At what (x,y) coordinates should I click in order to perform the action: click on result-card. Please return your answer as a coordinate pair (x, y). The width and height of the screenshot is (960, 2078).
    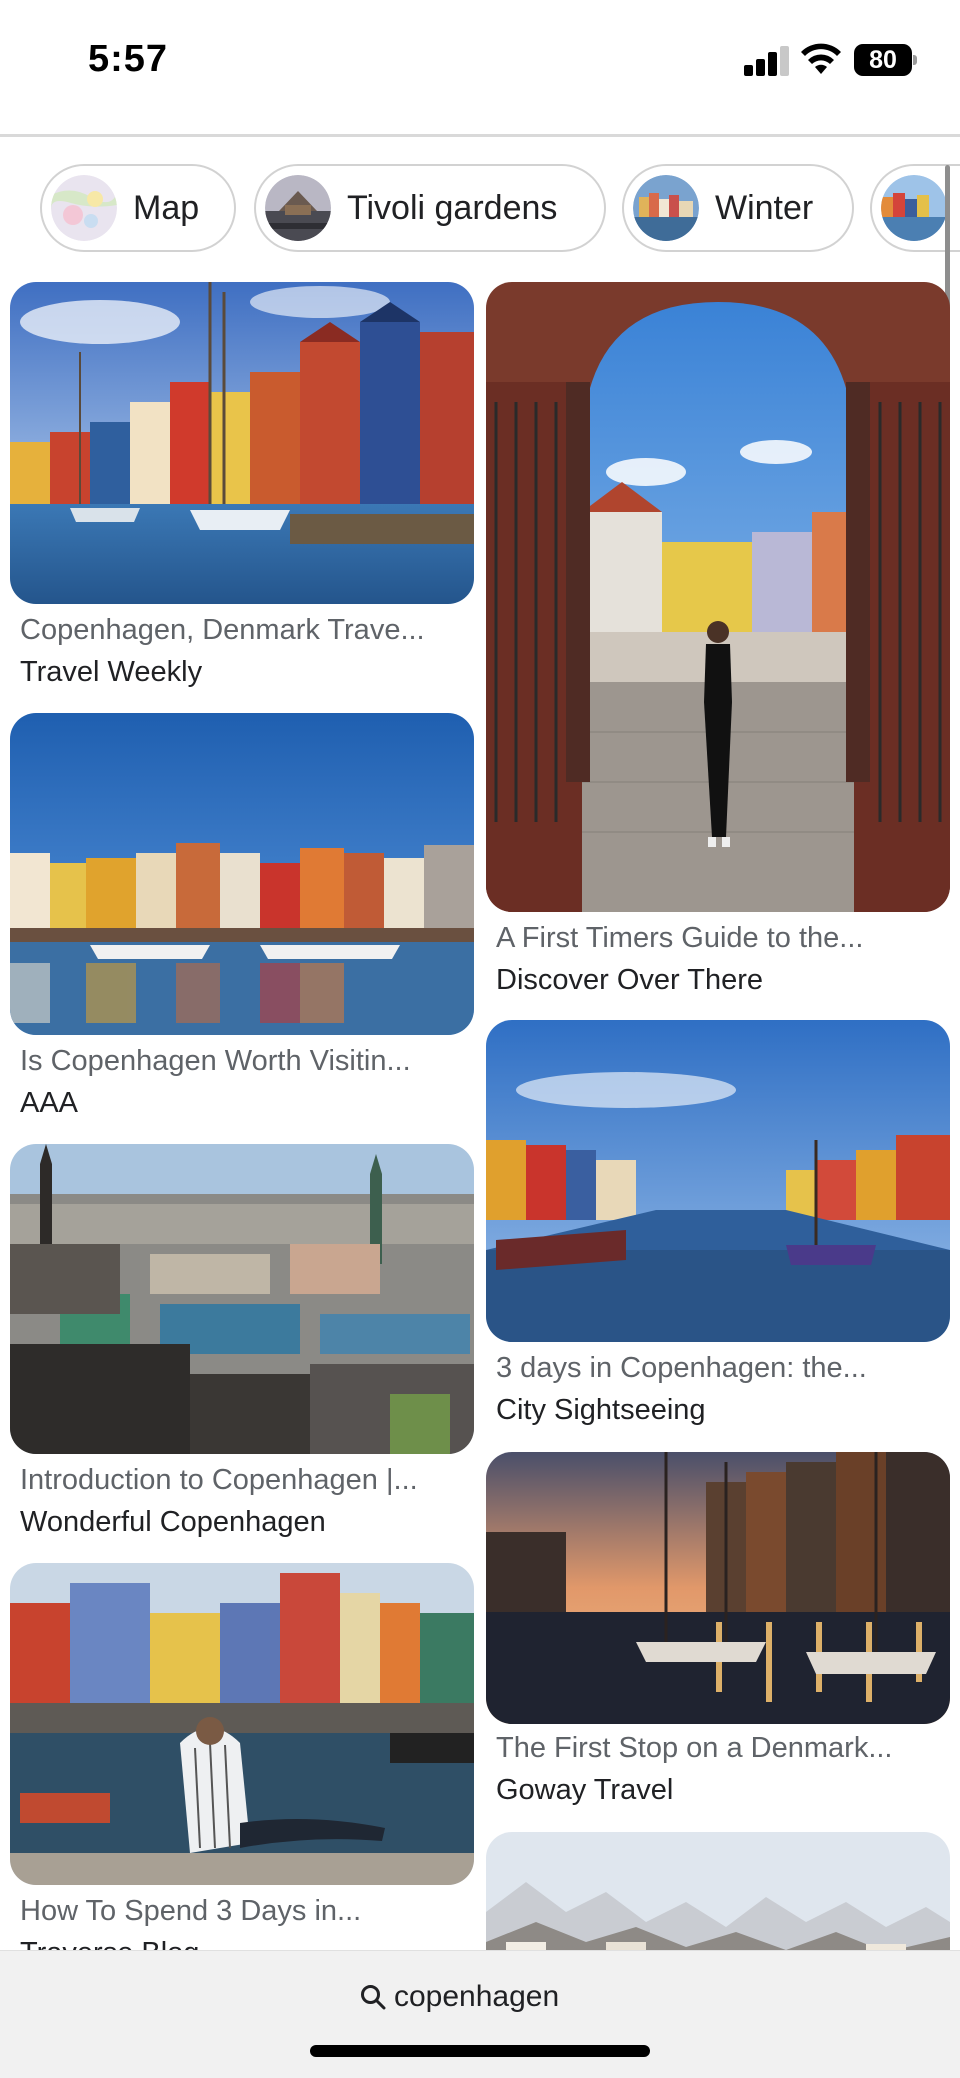
    Looking at the image, I should click on (718, 1891).